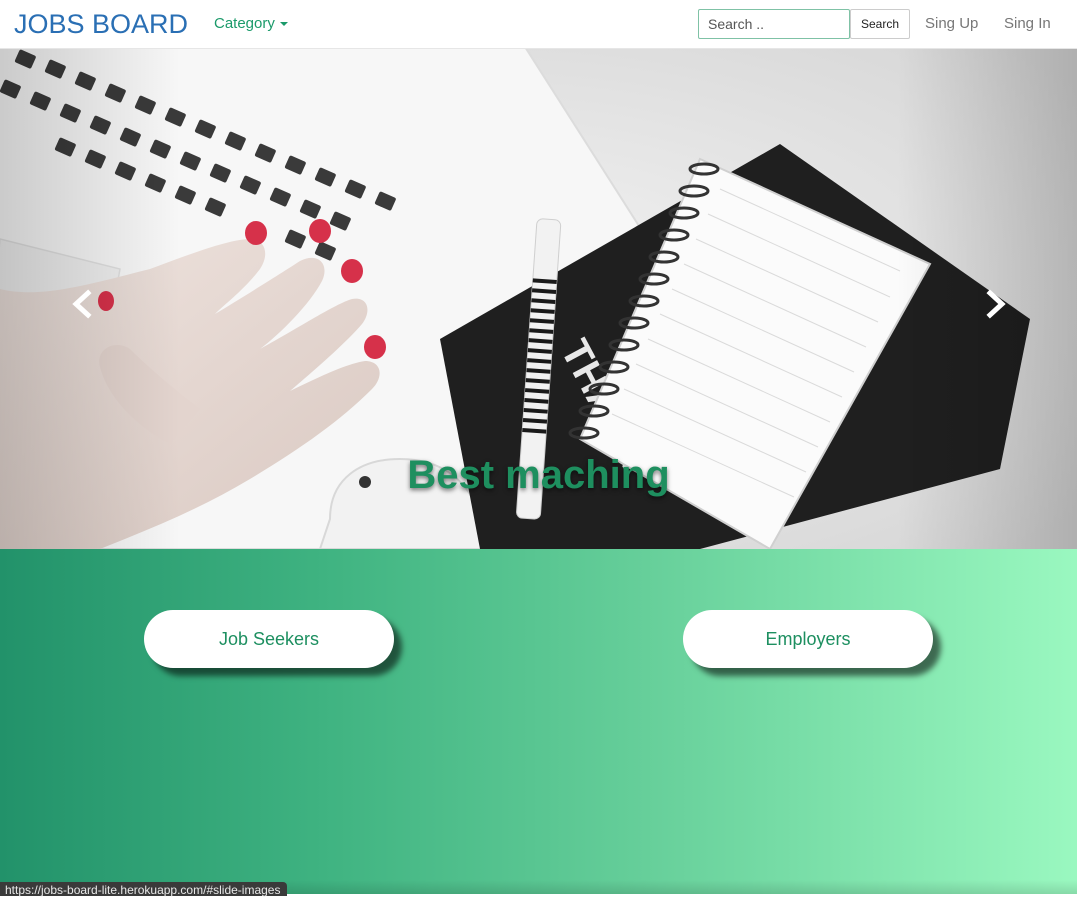 The height and width of the screenshot is (897, 1077). I want to click on job-seekers-button: Job Seekers, so click(269, 639).